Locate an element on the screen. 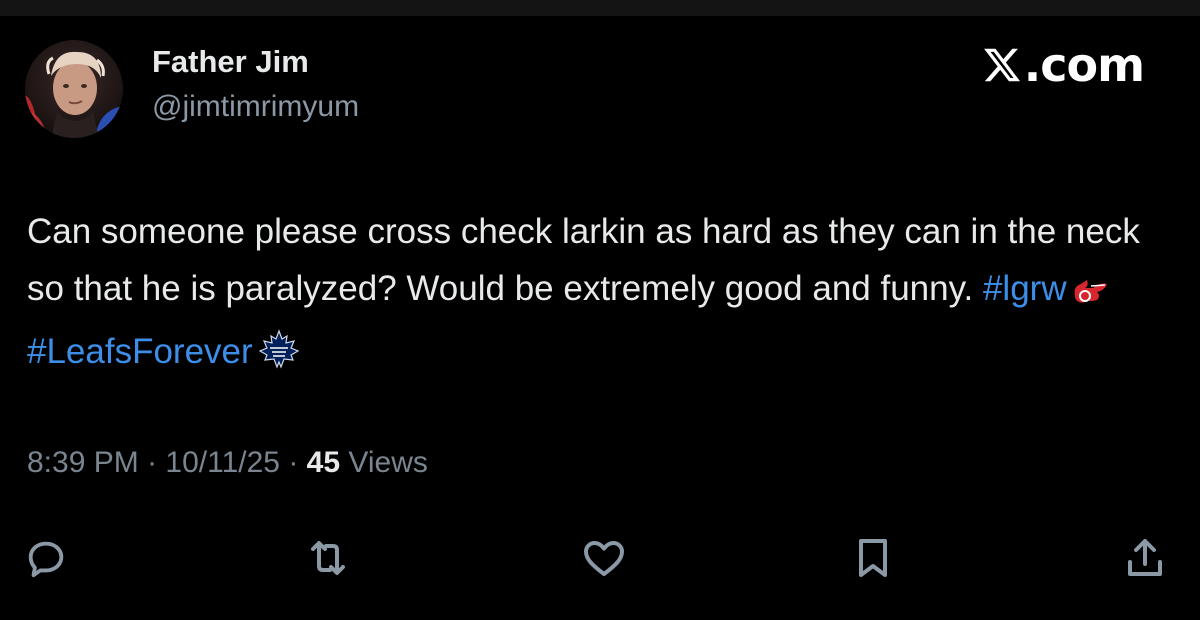 The height and width of the screenshot is (620, 1200). share-icon is located at coordinates (1145, 557).